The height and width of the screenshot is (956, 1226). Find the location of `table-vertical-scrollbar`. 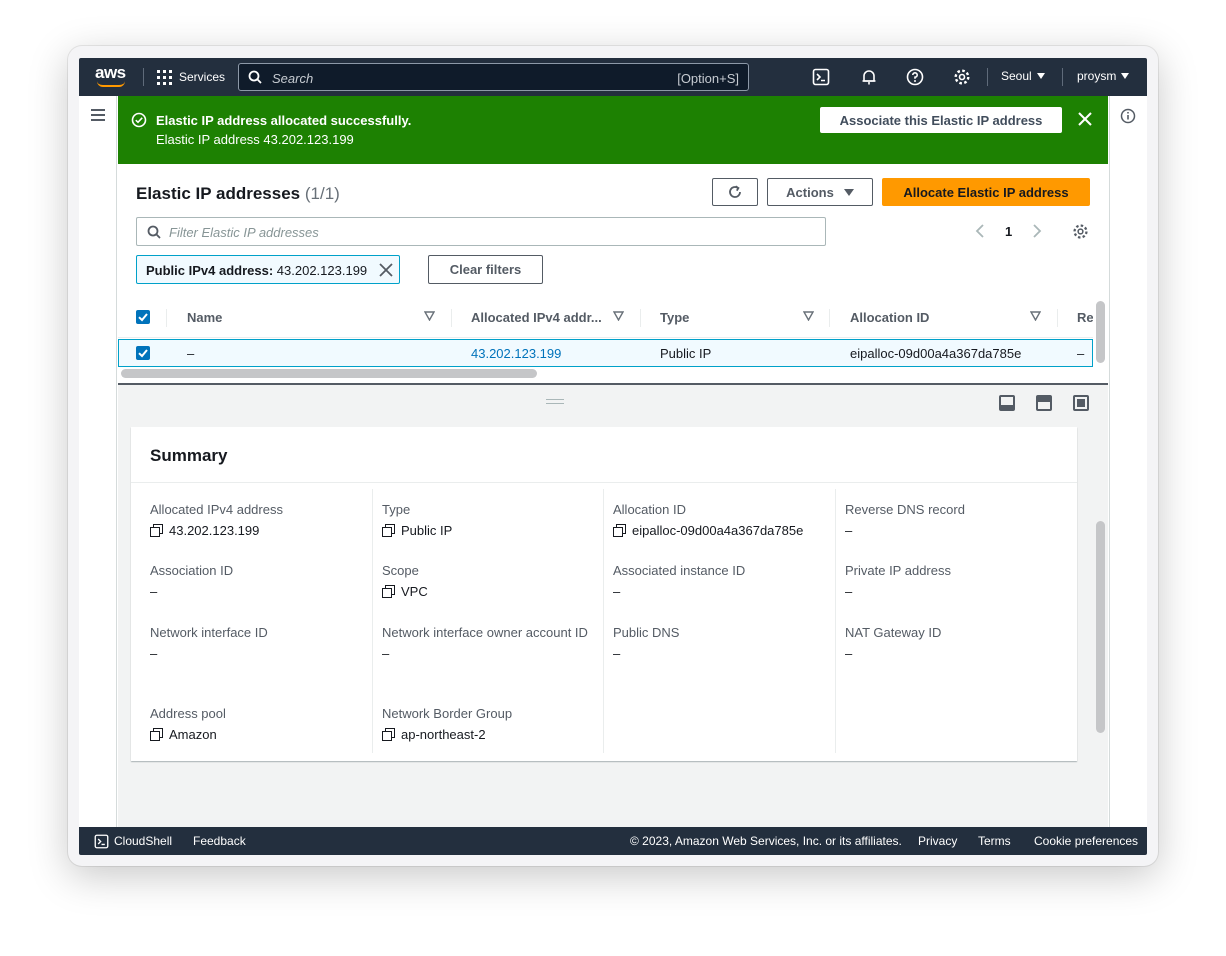

table-vertical-scrollbar is located at coordinates (1100, 332).